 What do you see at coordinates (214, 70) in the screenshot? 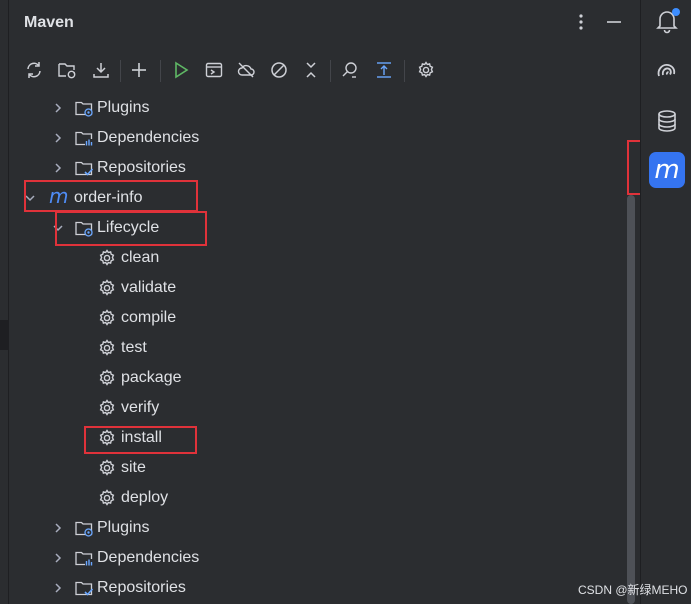
I see `execute-goal-icon` at bounding box center [214, 70].